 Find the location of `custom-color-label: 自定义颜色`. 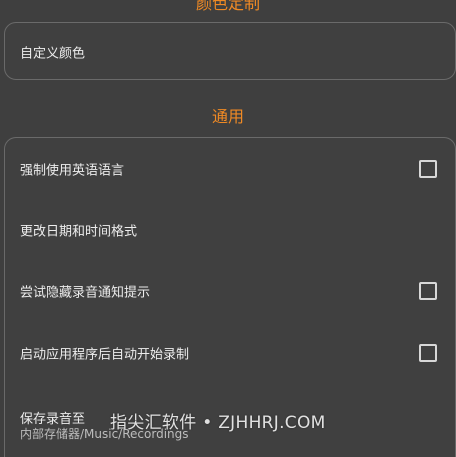

custom-color-label: 自定义颜色 is located at coordinates (53, 54).